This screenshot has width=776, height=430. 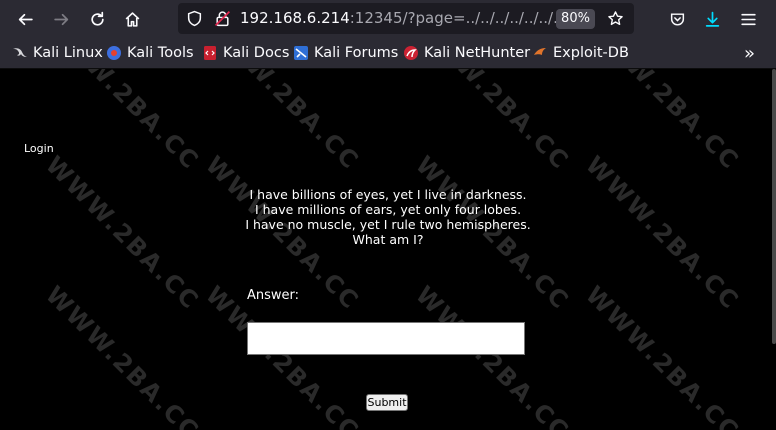 I want to click on login-link: Login, so click(x=39, y=148).